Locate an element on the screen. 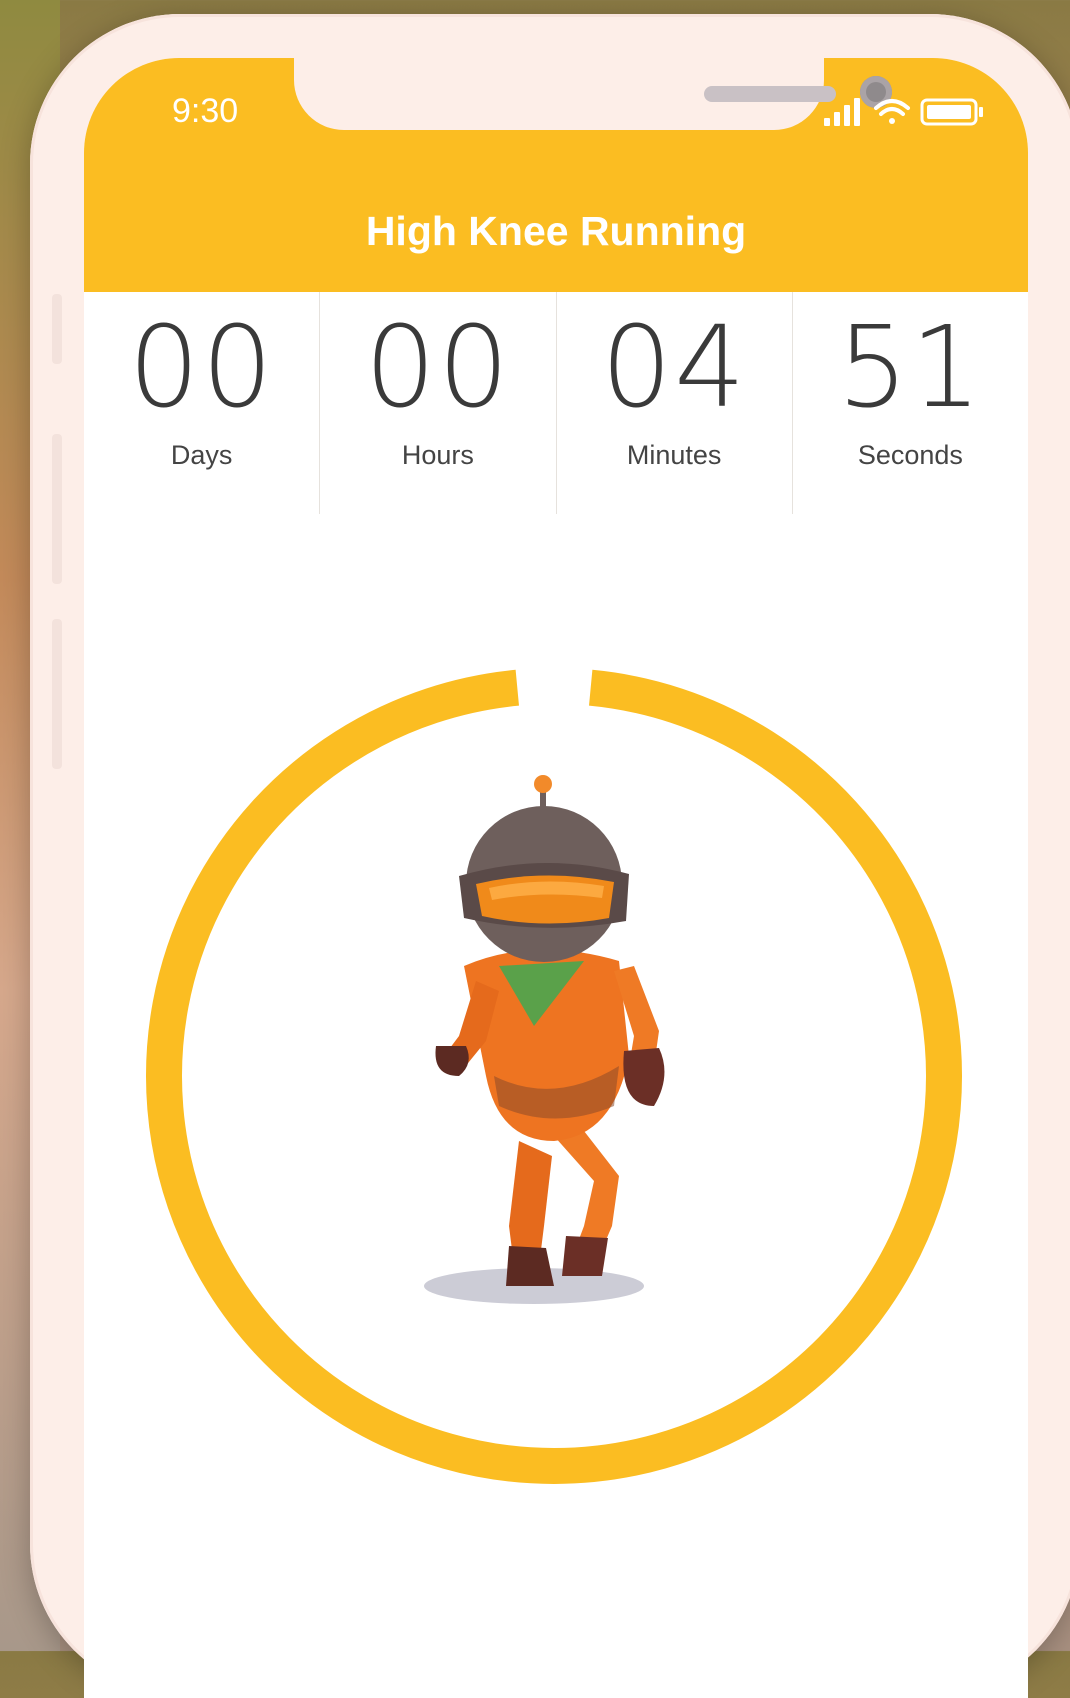 This screenshot has height=1698, width=1070. hours-label: Hours is located at coordinates (437, 455).